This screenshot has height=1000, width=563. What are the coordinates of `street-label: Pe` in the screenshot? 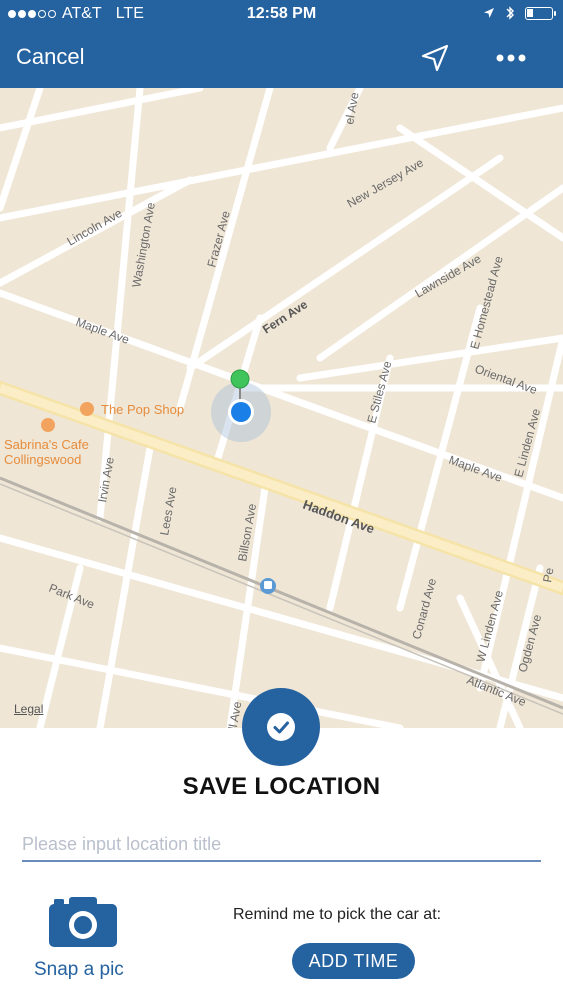 It's located at (548, 574).